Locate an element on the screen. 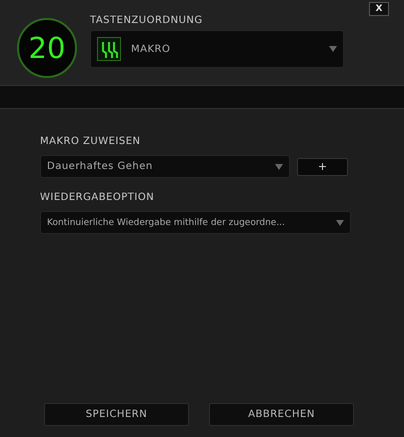 The image size is (404, 437). macro-icon is located at coordinates (109, 49).